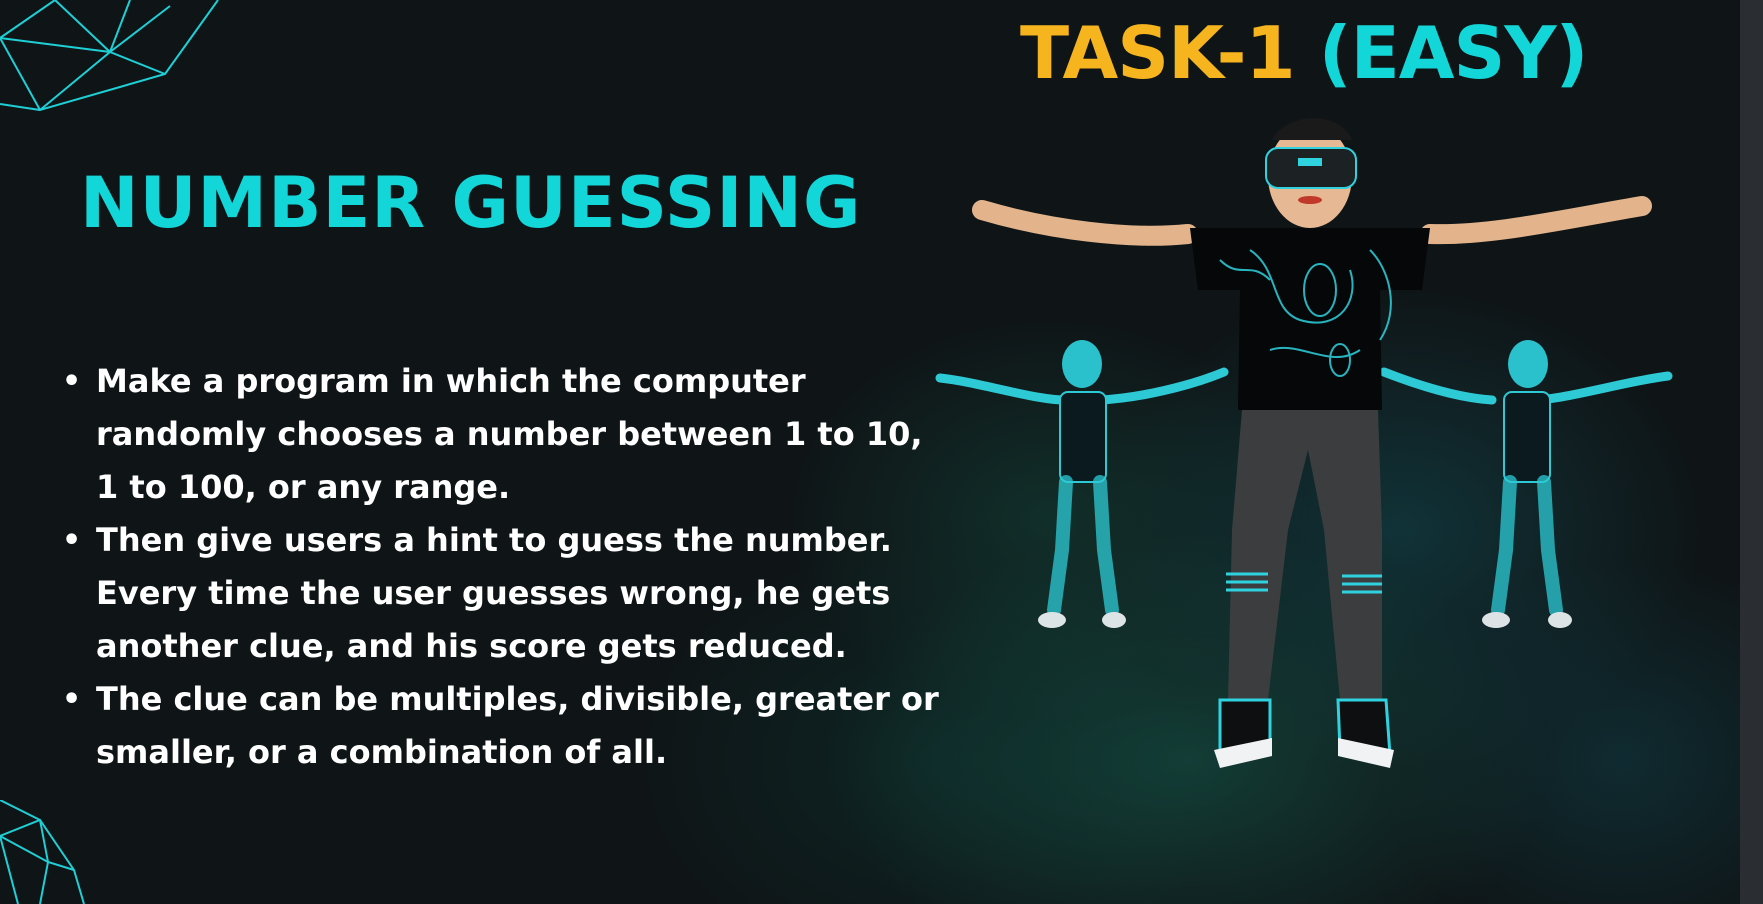  Describe the element at coordinates (1082, 484) in the screenshot. I see `wireframe-avatar-left-icon` at that location.